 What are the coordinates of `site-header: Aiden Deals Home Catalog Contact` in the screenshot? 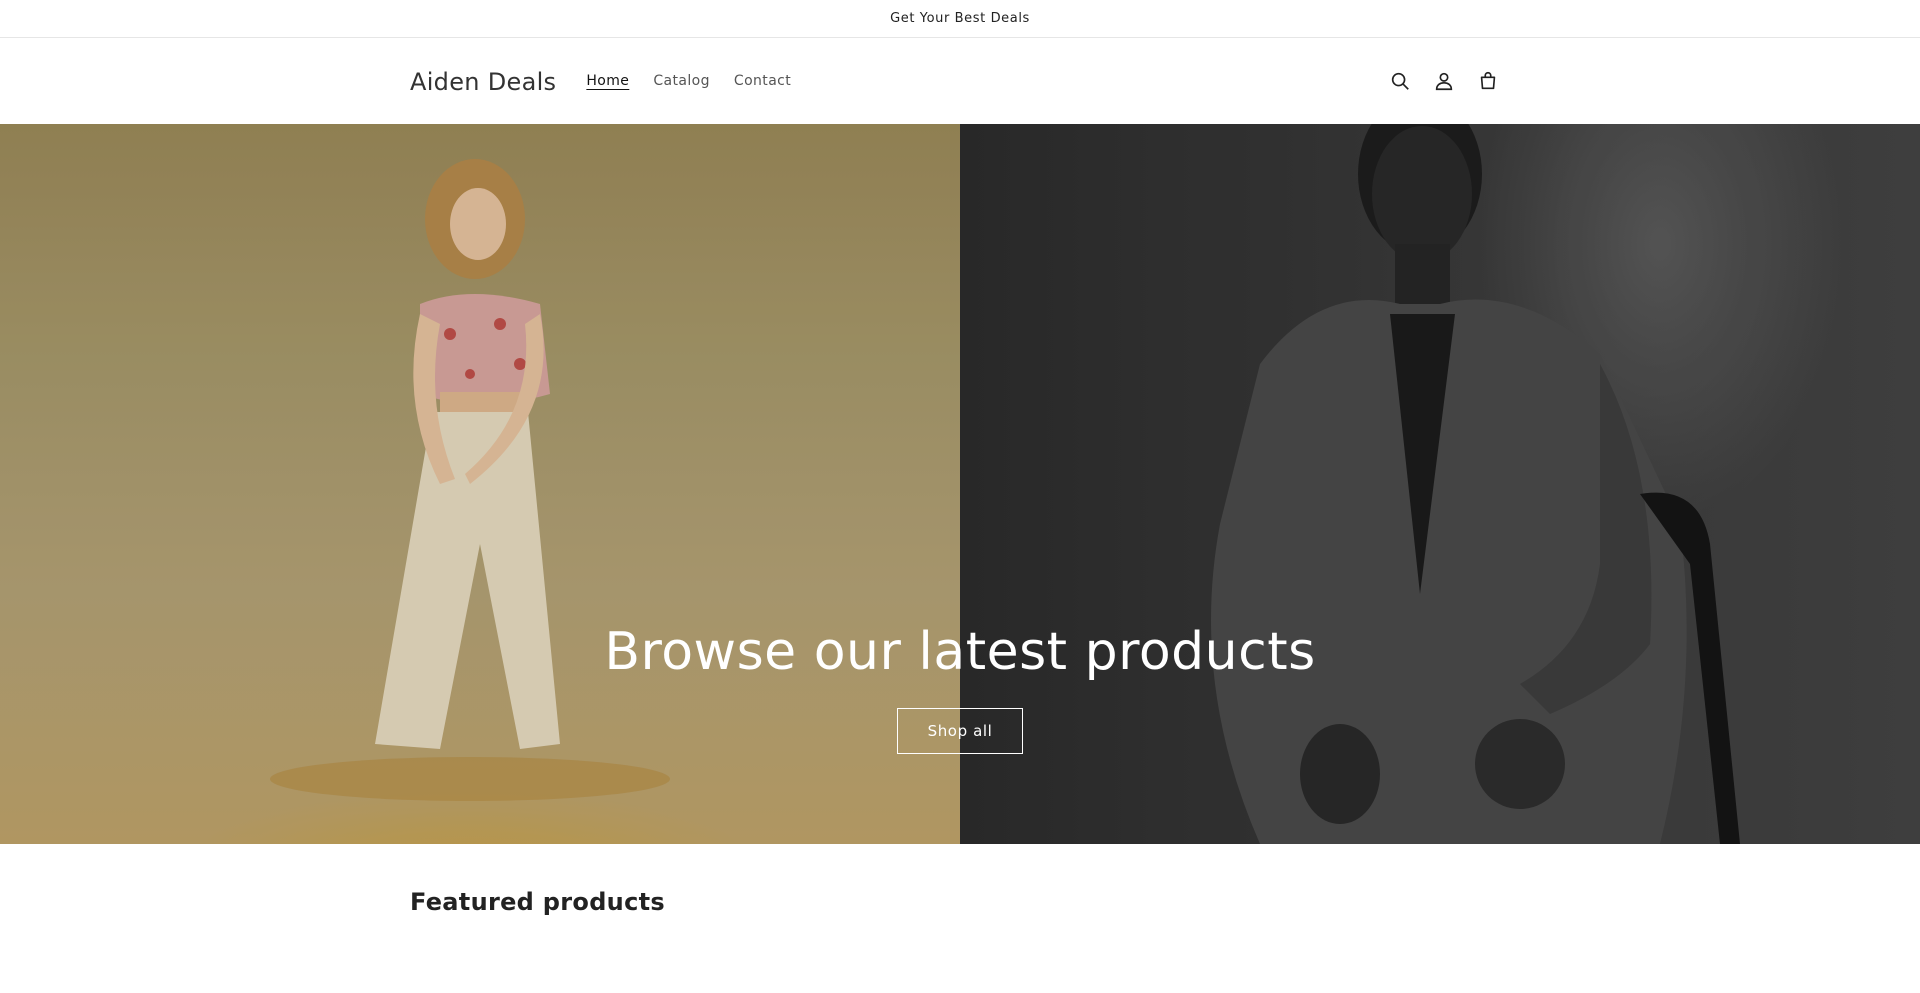 It's located at (960, 81).